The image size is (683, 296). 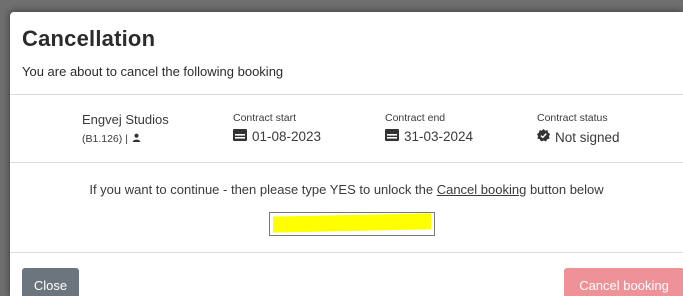 I want to click on property-name: Engvej Studios, so click(x=125, y=119).